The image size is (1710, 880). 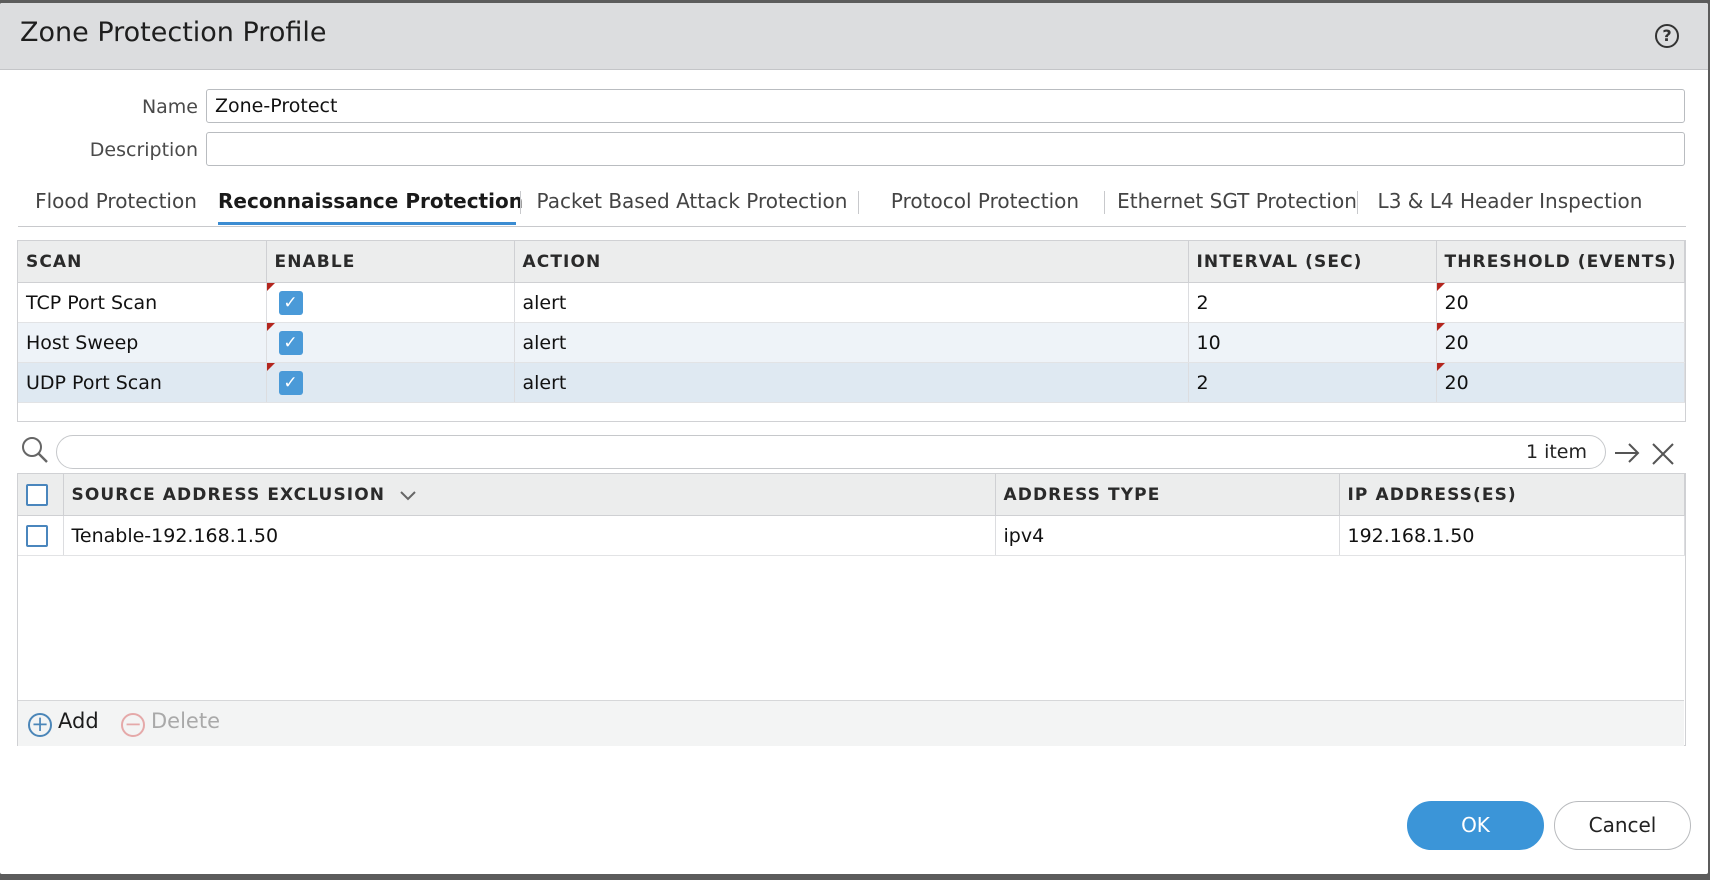 What do you see at coordinates (1667, 36) in the screenshot?
I see `help-icon: ?` at bounding box center [1667, 36].